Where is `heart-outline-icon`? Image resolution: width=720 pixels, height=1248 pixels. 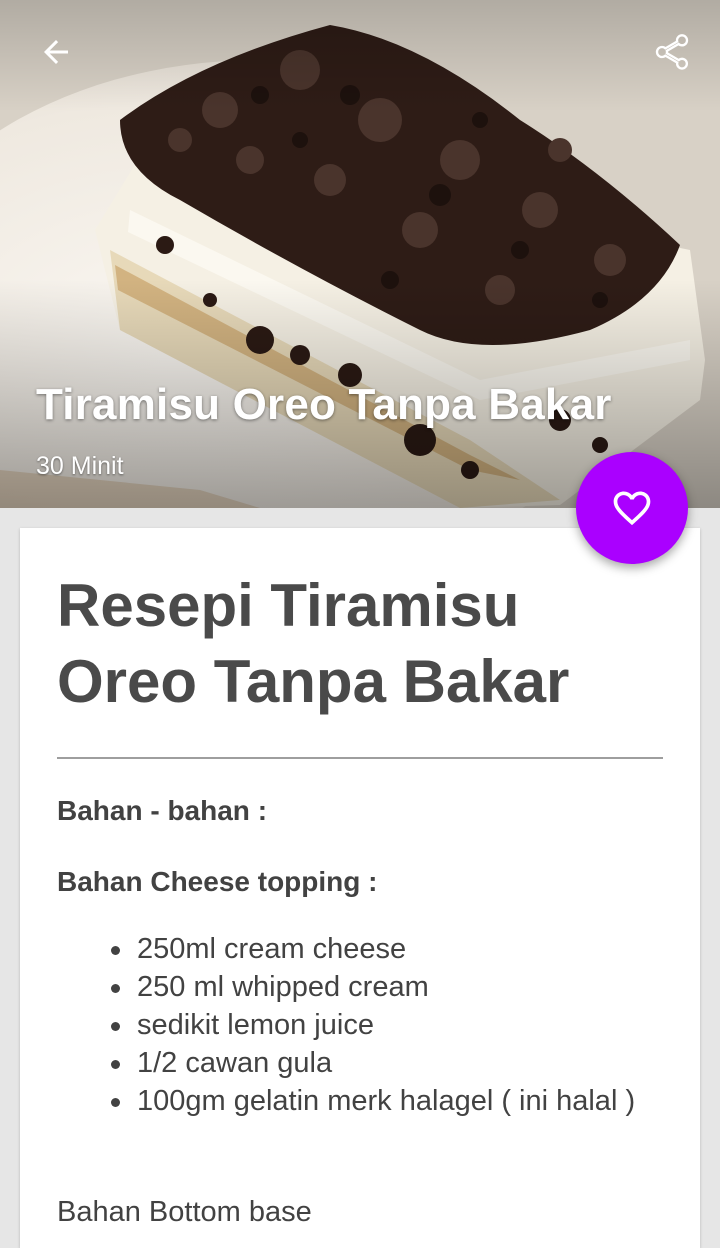
heart-outline-icon is located at coordinates (632, 508).